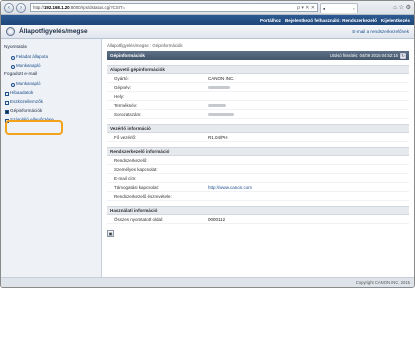 The height and width of the screenshot is (360, 415). Describe the element at coordinates (51, 101) in the screenshot. I see `sidebar-item-device-features: Eszközellemzők` at that location.